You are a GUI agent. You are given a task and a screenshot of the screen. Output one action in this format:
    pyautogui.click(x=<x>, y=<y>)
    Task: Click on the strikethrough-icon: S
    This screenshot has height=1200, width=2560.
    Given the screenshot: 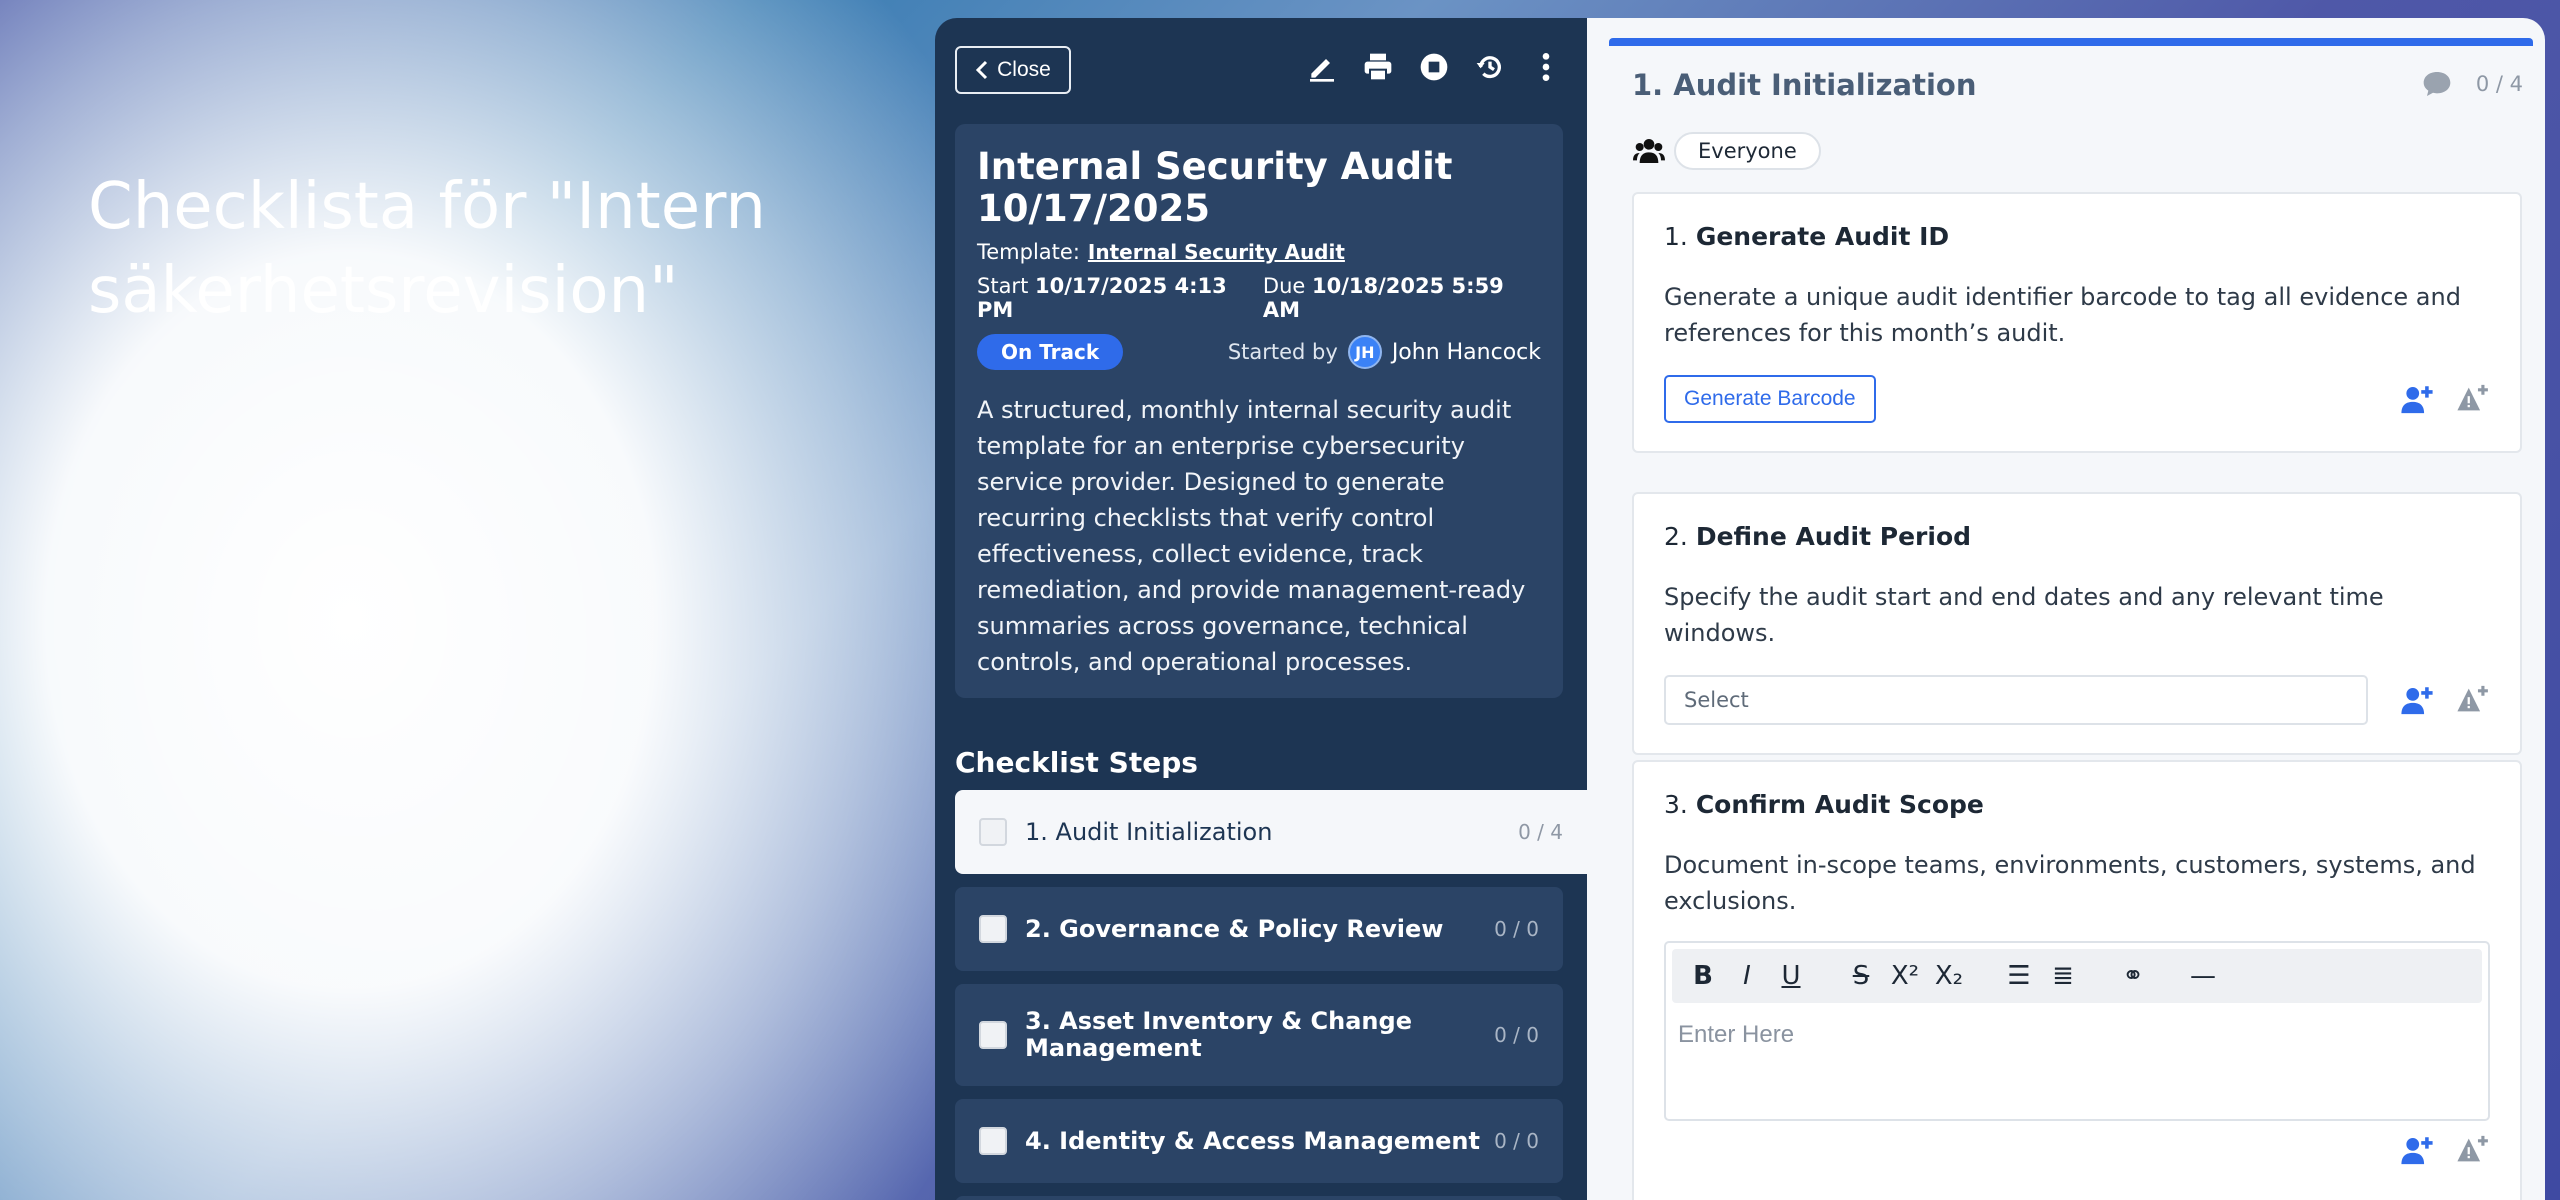 What is the action you would take?
    pyautogui.click(x=1861, y=976)
    